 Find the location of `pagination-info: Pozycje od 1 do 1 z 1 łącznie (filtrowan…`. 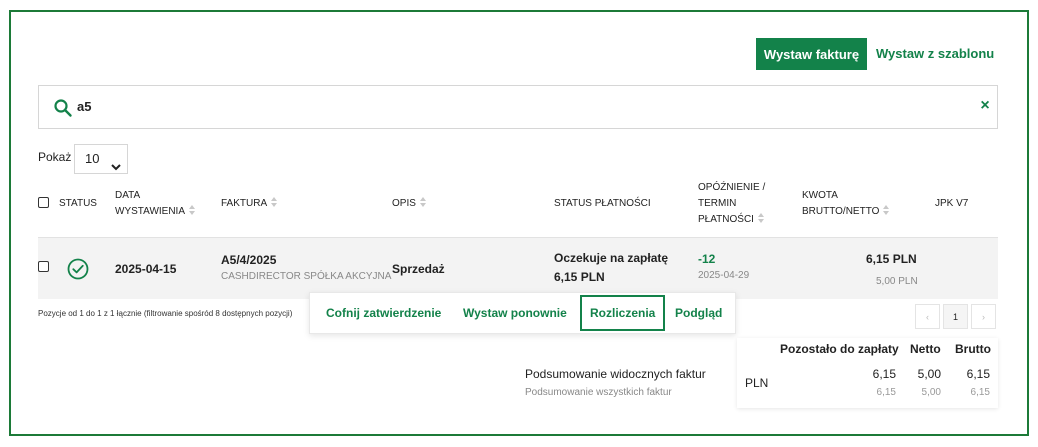

pagination-info: Pozycje od 1 do 1 z 1 łącznie (filtrowan… is located at coordinates (165, 313).